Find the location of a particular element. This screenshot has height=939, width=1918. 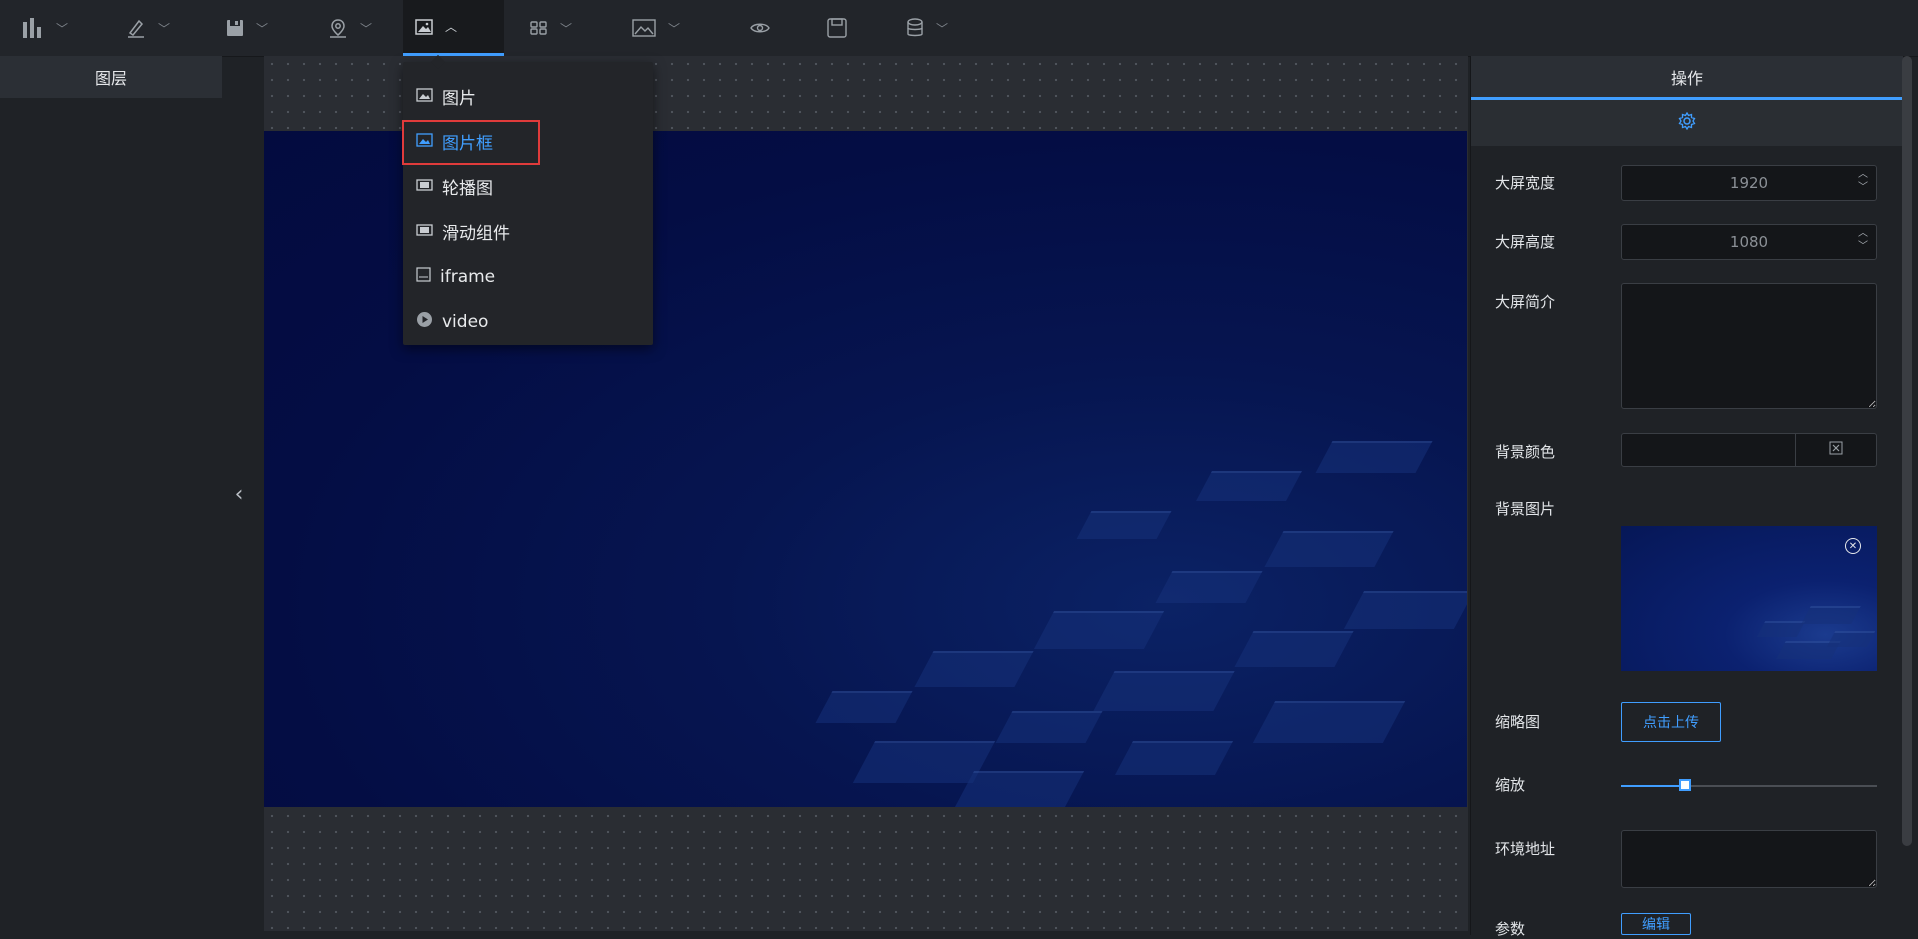

width-stepper: ︿ ﹀ is located at coordinates (1863, 181).